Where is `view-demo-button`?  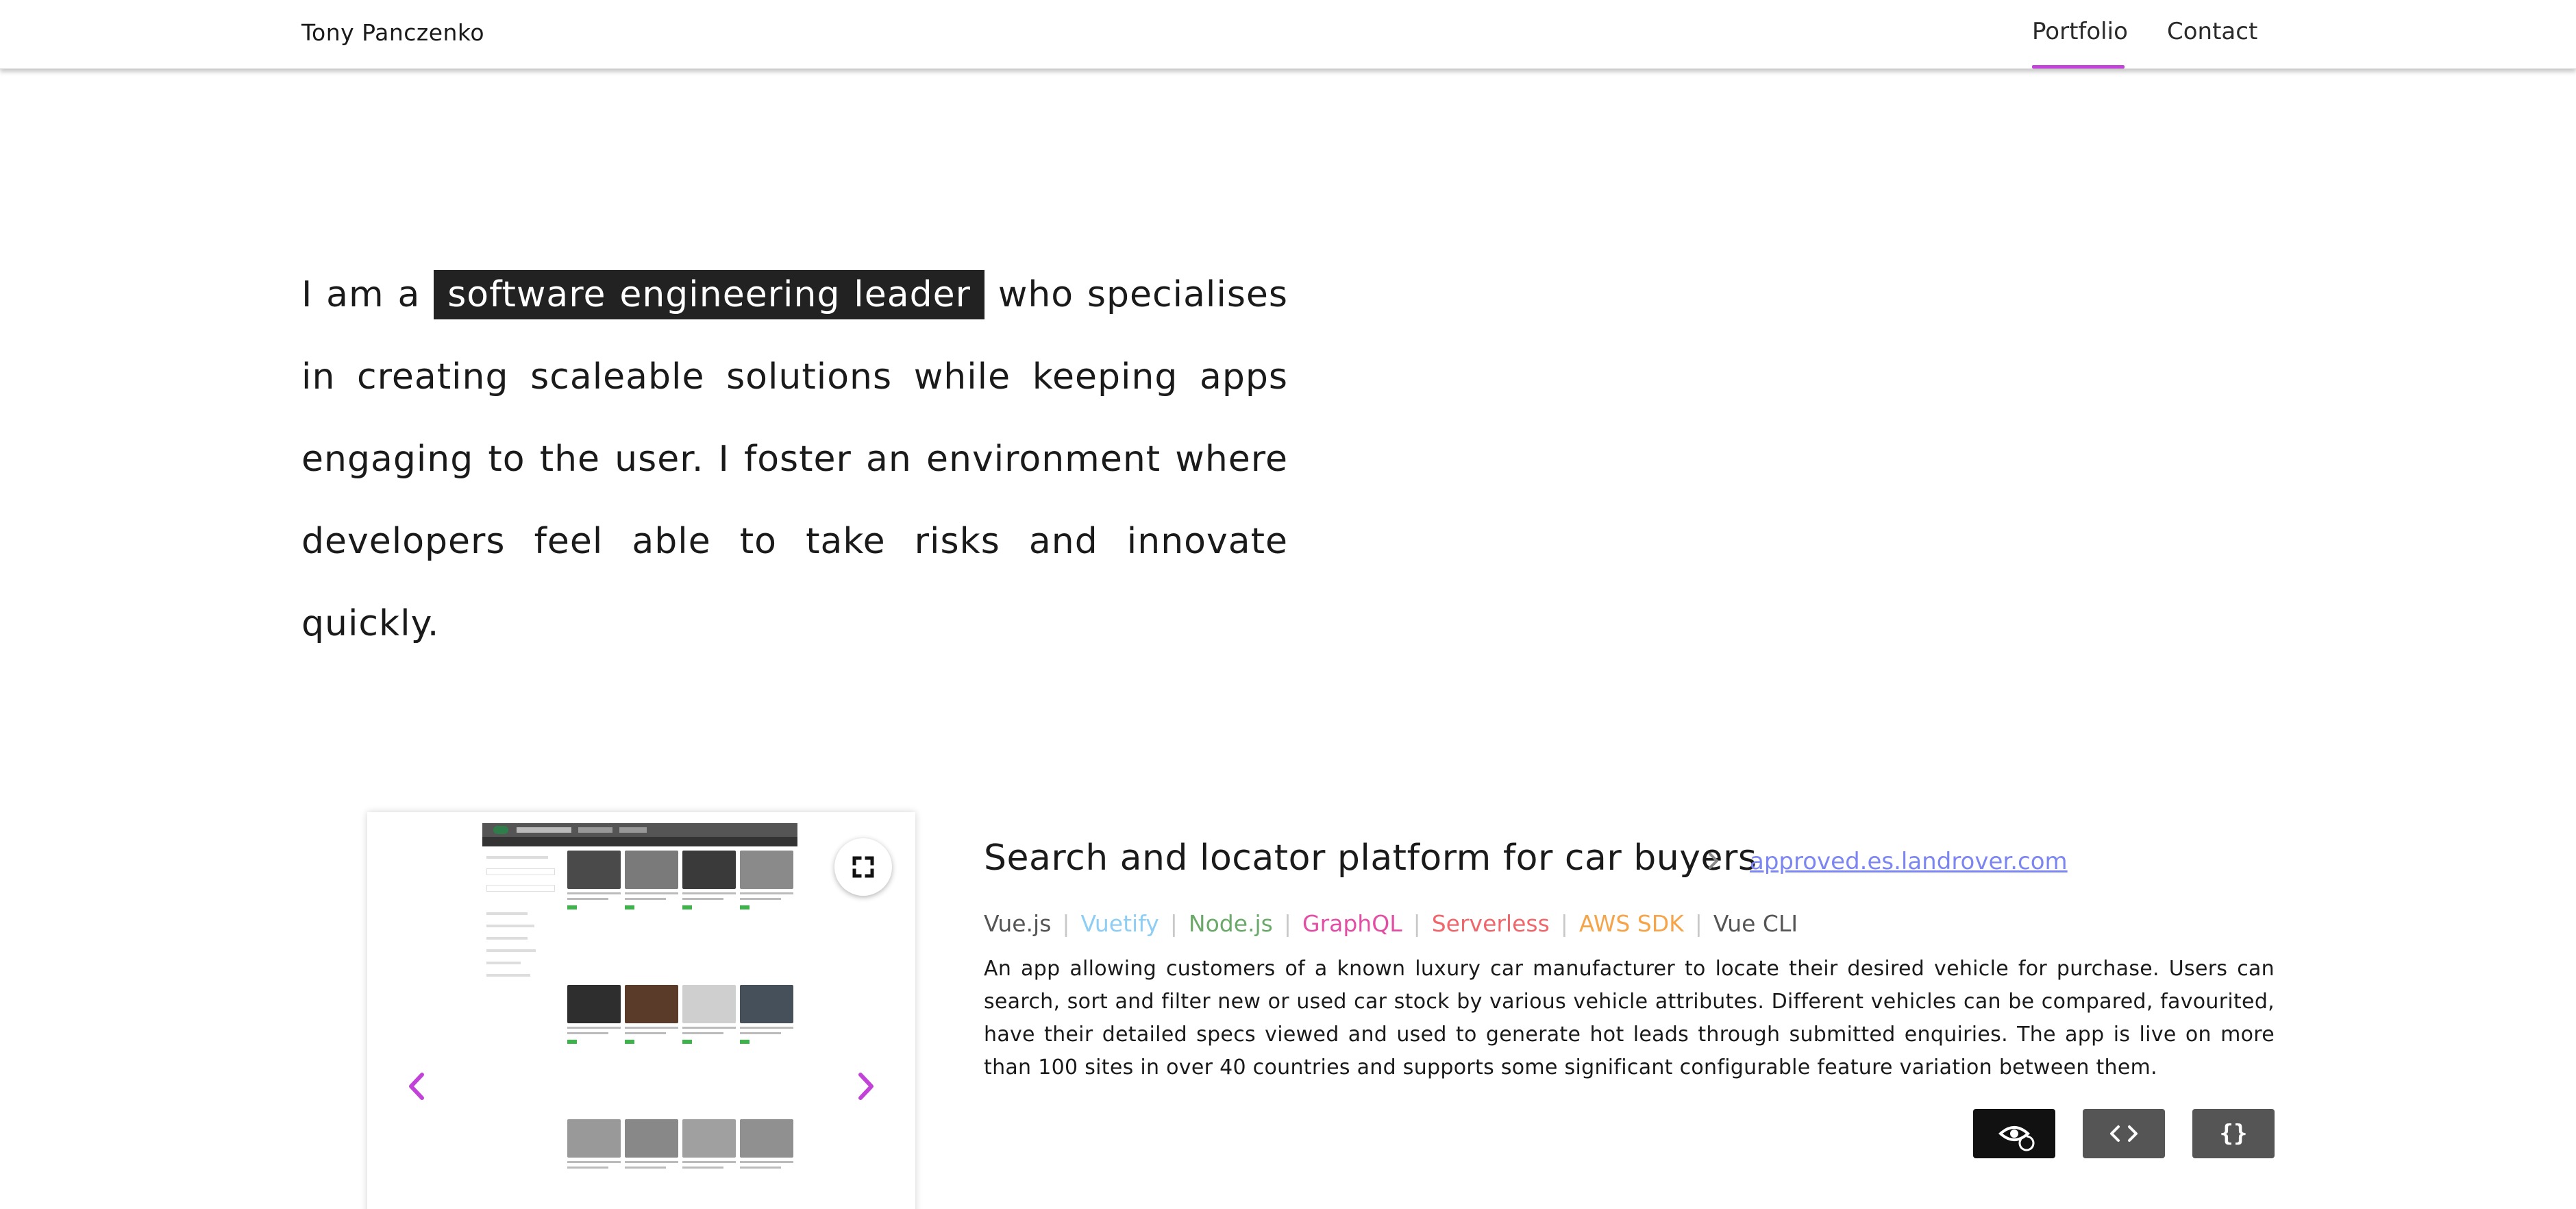
view-demo-button is located at coordinates (2014, 1133).